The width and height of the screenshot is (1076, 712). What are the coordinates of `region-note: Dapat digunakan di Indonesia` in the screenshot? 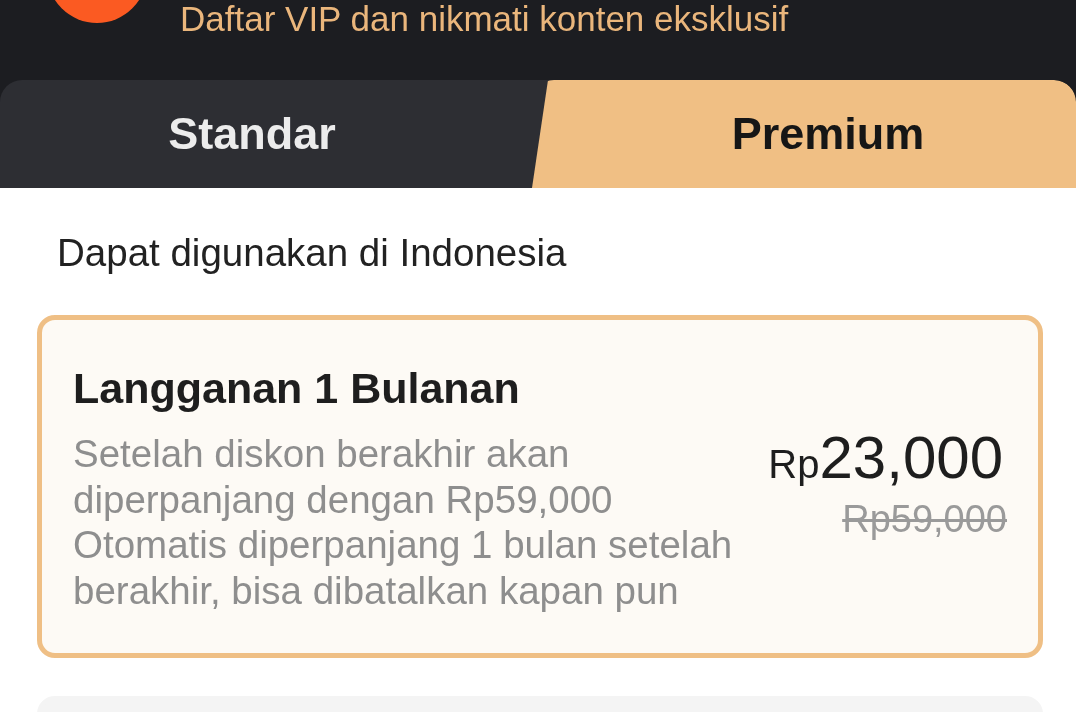 It's located at (312, 253).